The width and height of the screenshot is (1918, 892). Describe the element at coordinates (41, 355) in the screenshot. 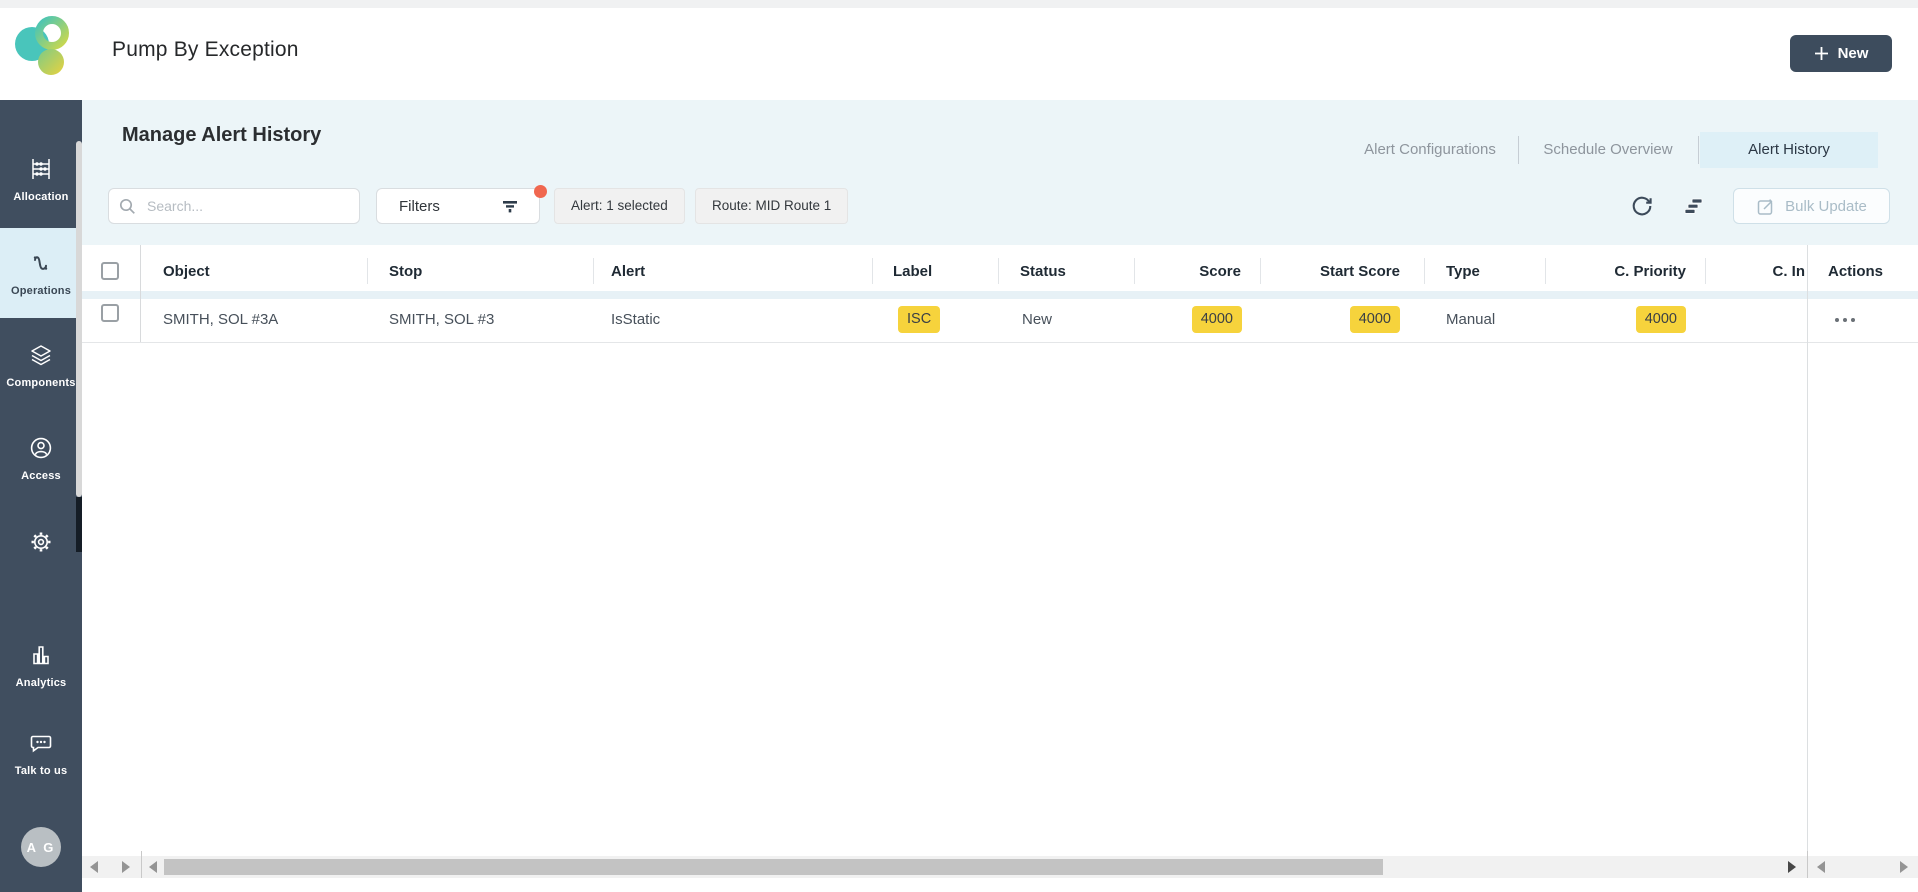

I see `layers-icon` at that location.